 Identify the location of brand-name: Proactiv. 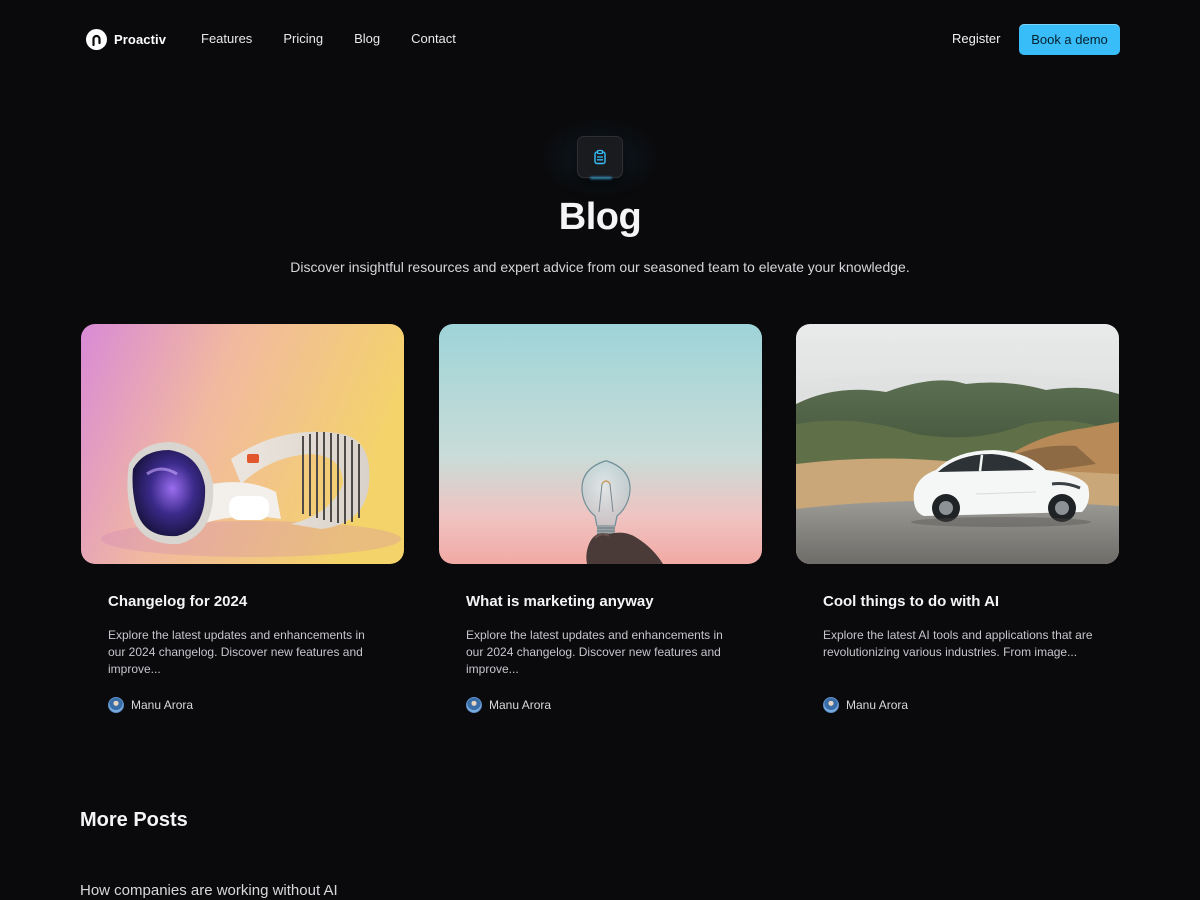
(140, 39).